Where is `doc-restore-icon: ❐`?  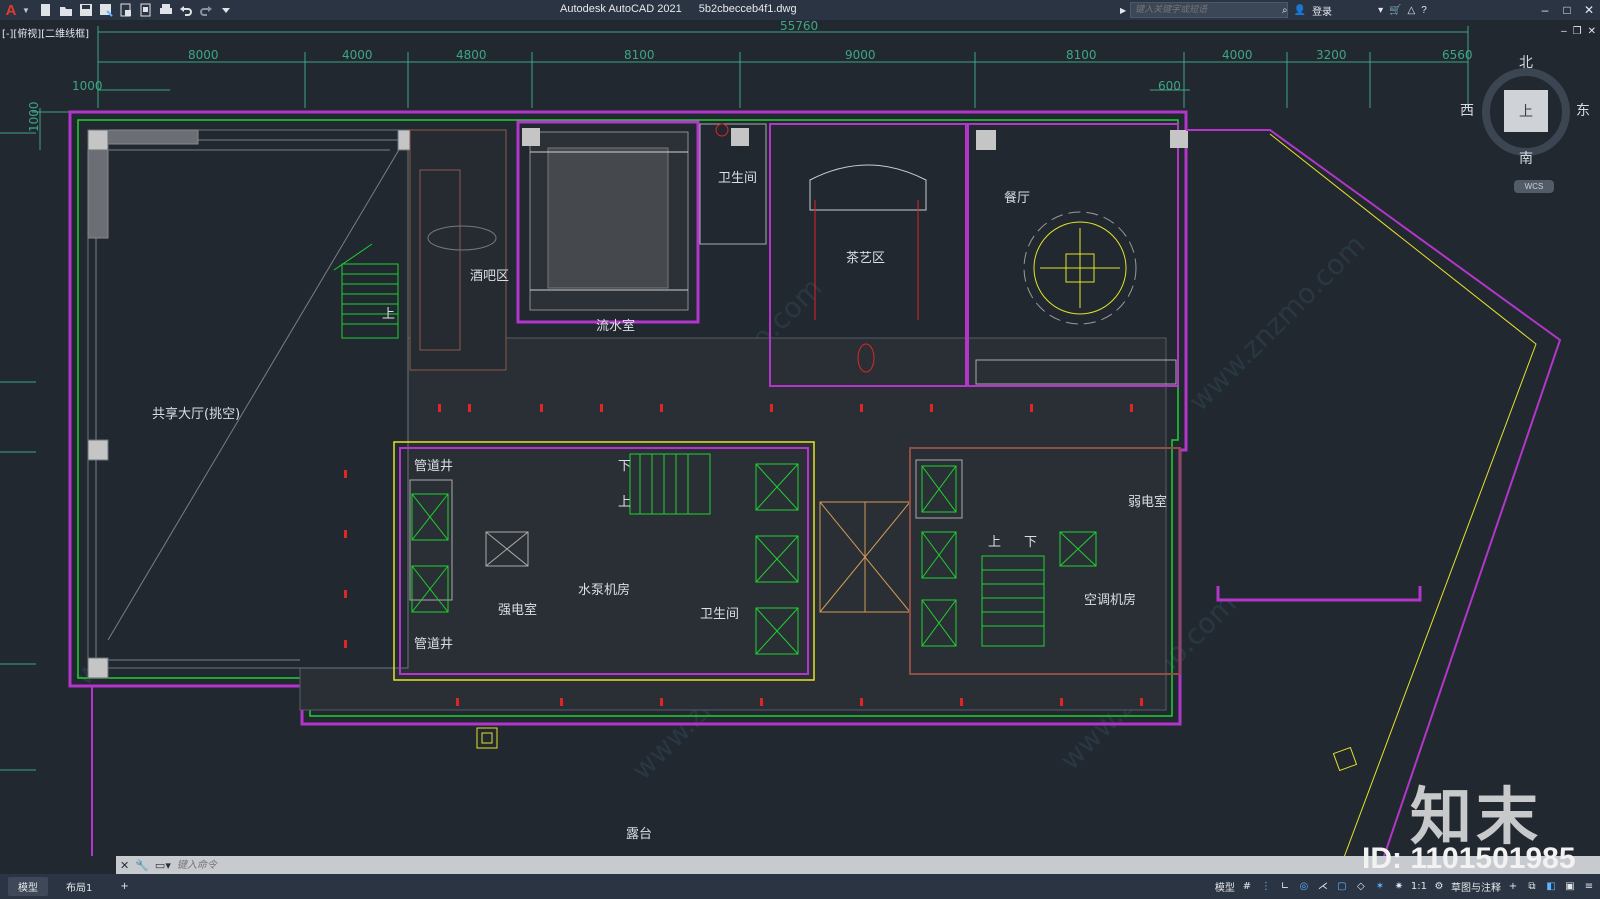
doc-restore-icon: ❐ is located at coordinates (1577, 31).